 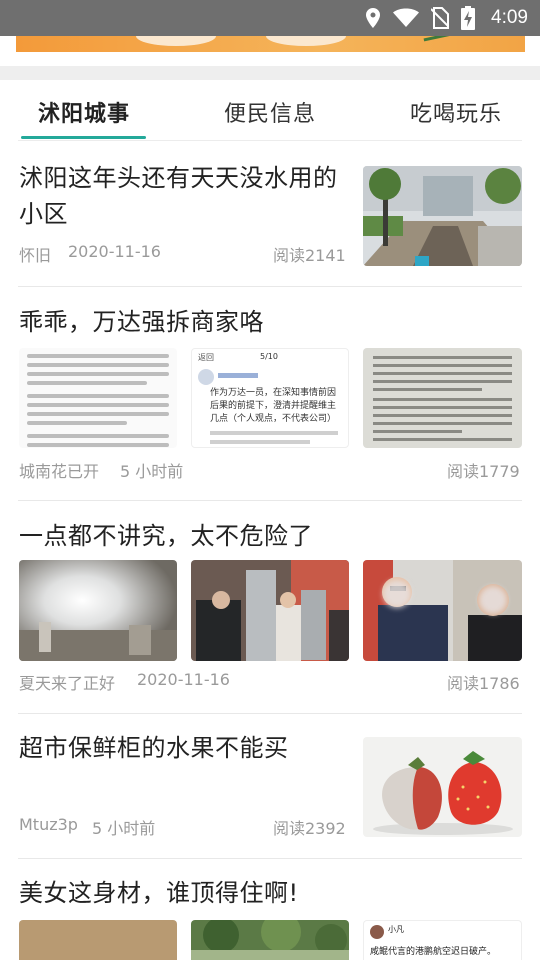 What do you see at coordinates (509, 17) in the screenshot?
I see `clock-time: 4:09` at bounding box center [509, 17].